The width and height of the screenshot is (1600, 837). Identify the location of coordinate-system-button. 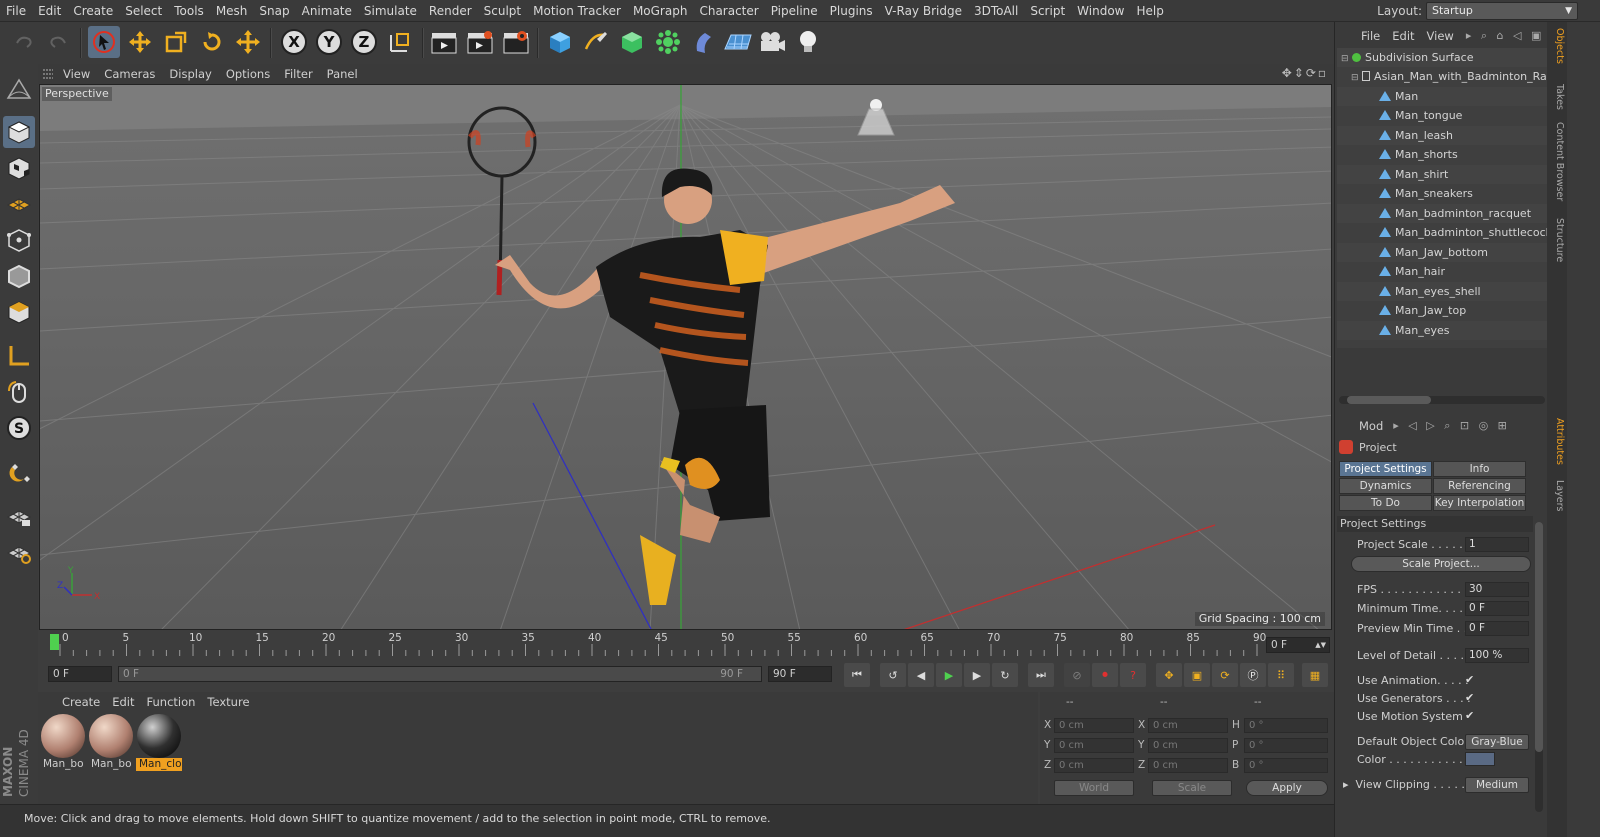
(400, 42).